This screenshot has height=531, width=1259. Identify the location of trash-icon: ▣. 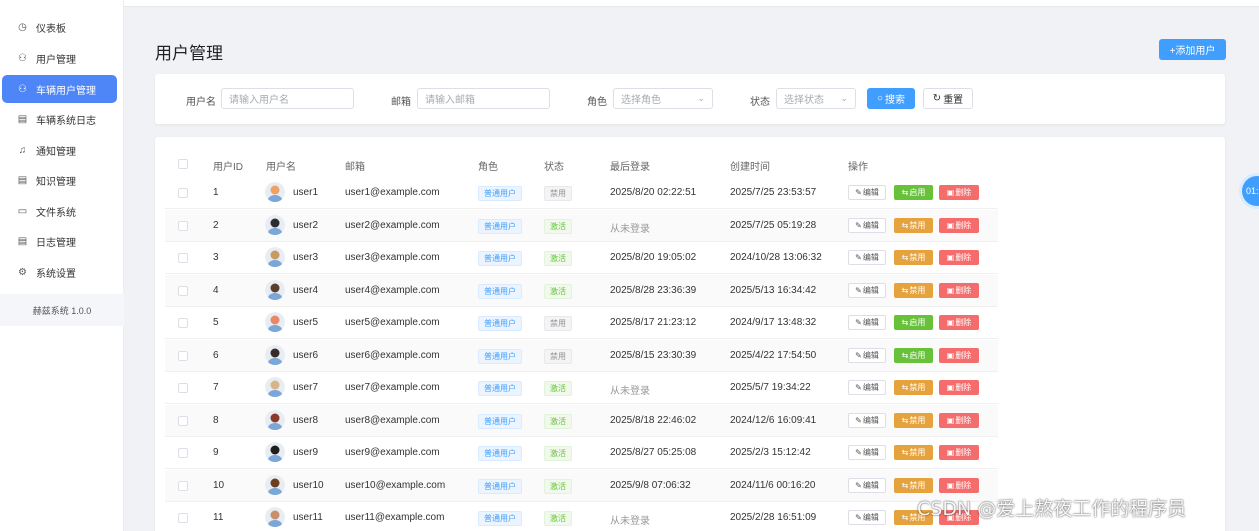
(950, 387).